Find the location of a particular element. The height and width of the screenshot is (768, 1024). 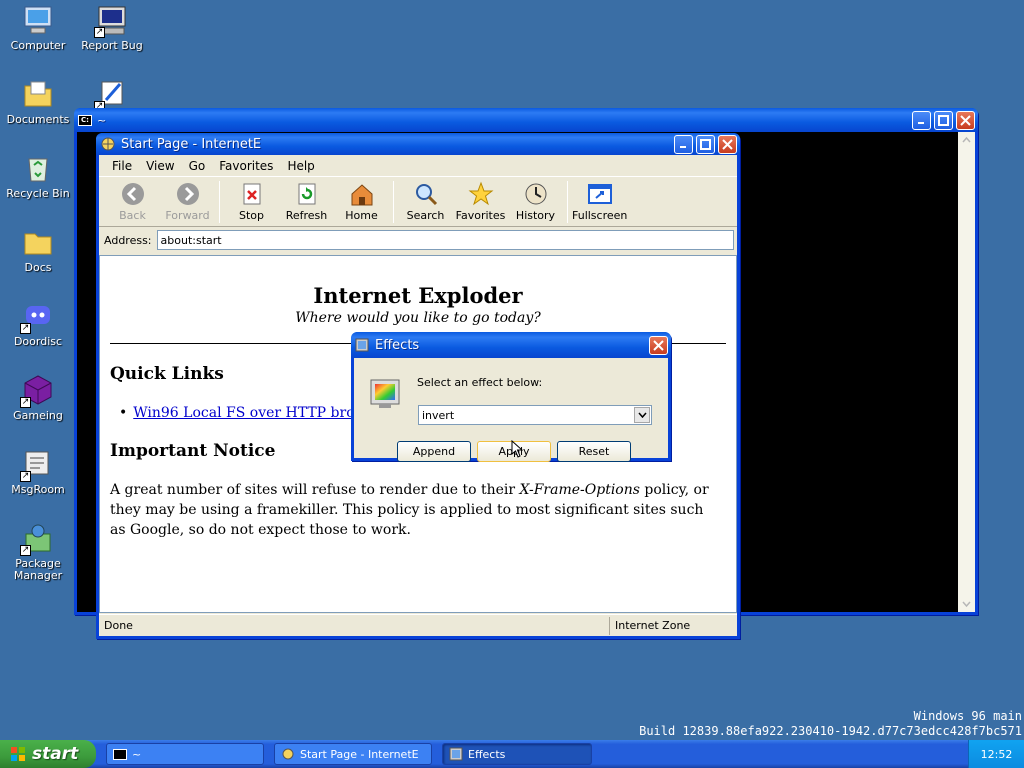

desktop-icon-msgroom: ↗ MsgRoom is located at coordinates (38, 472).